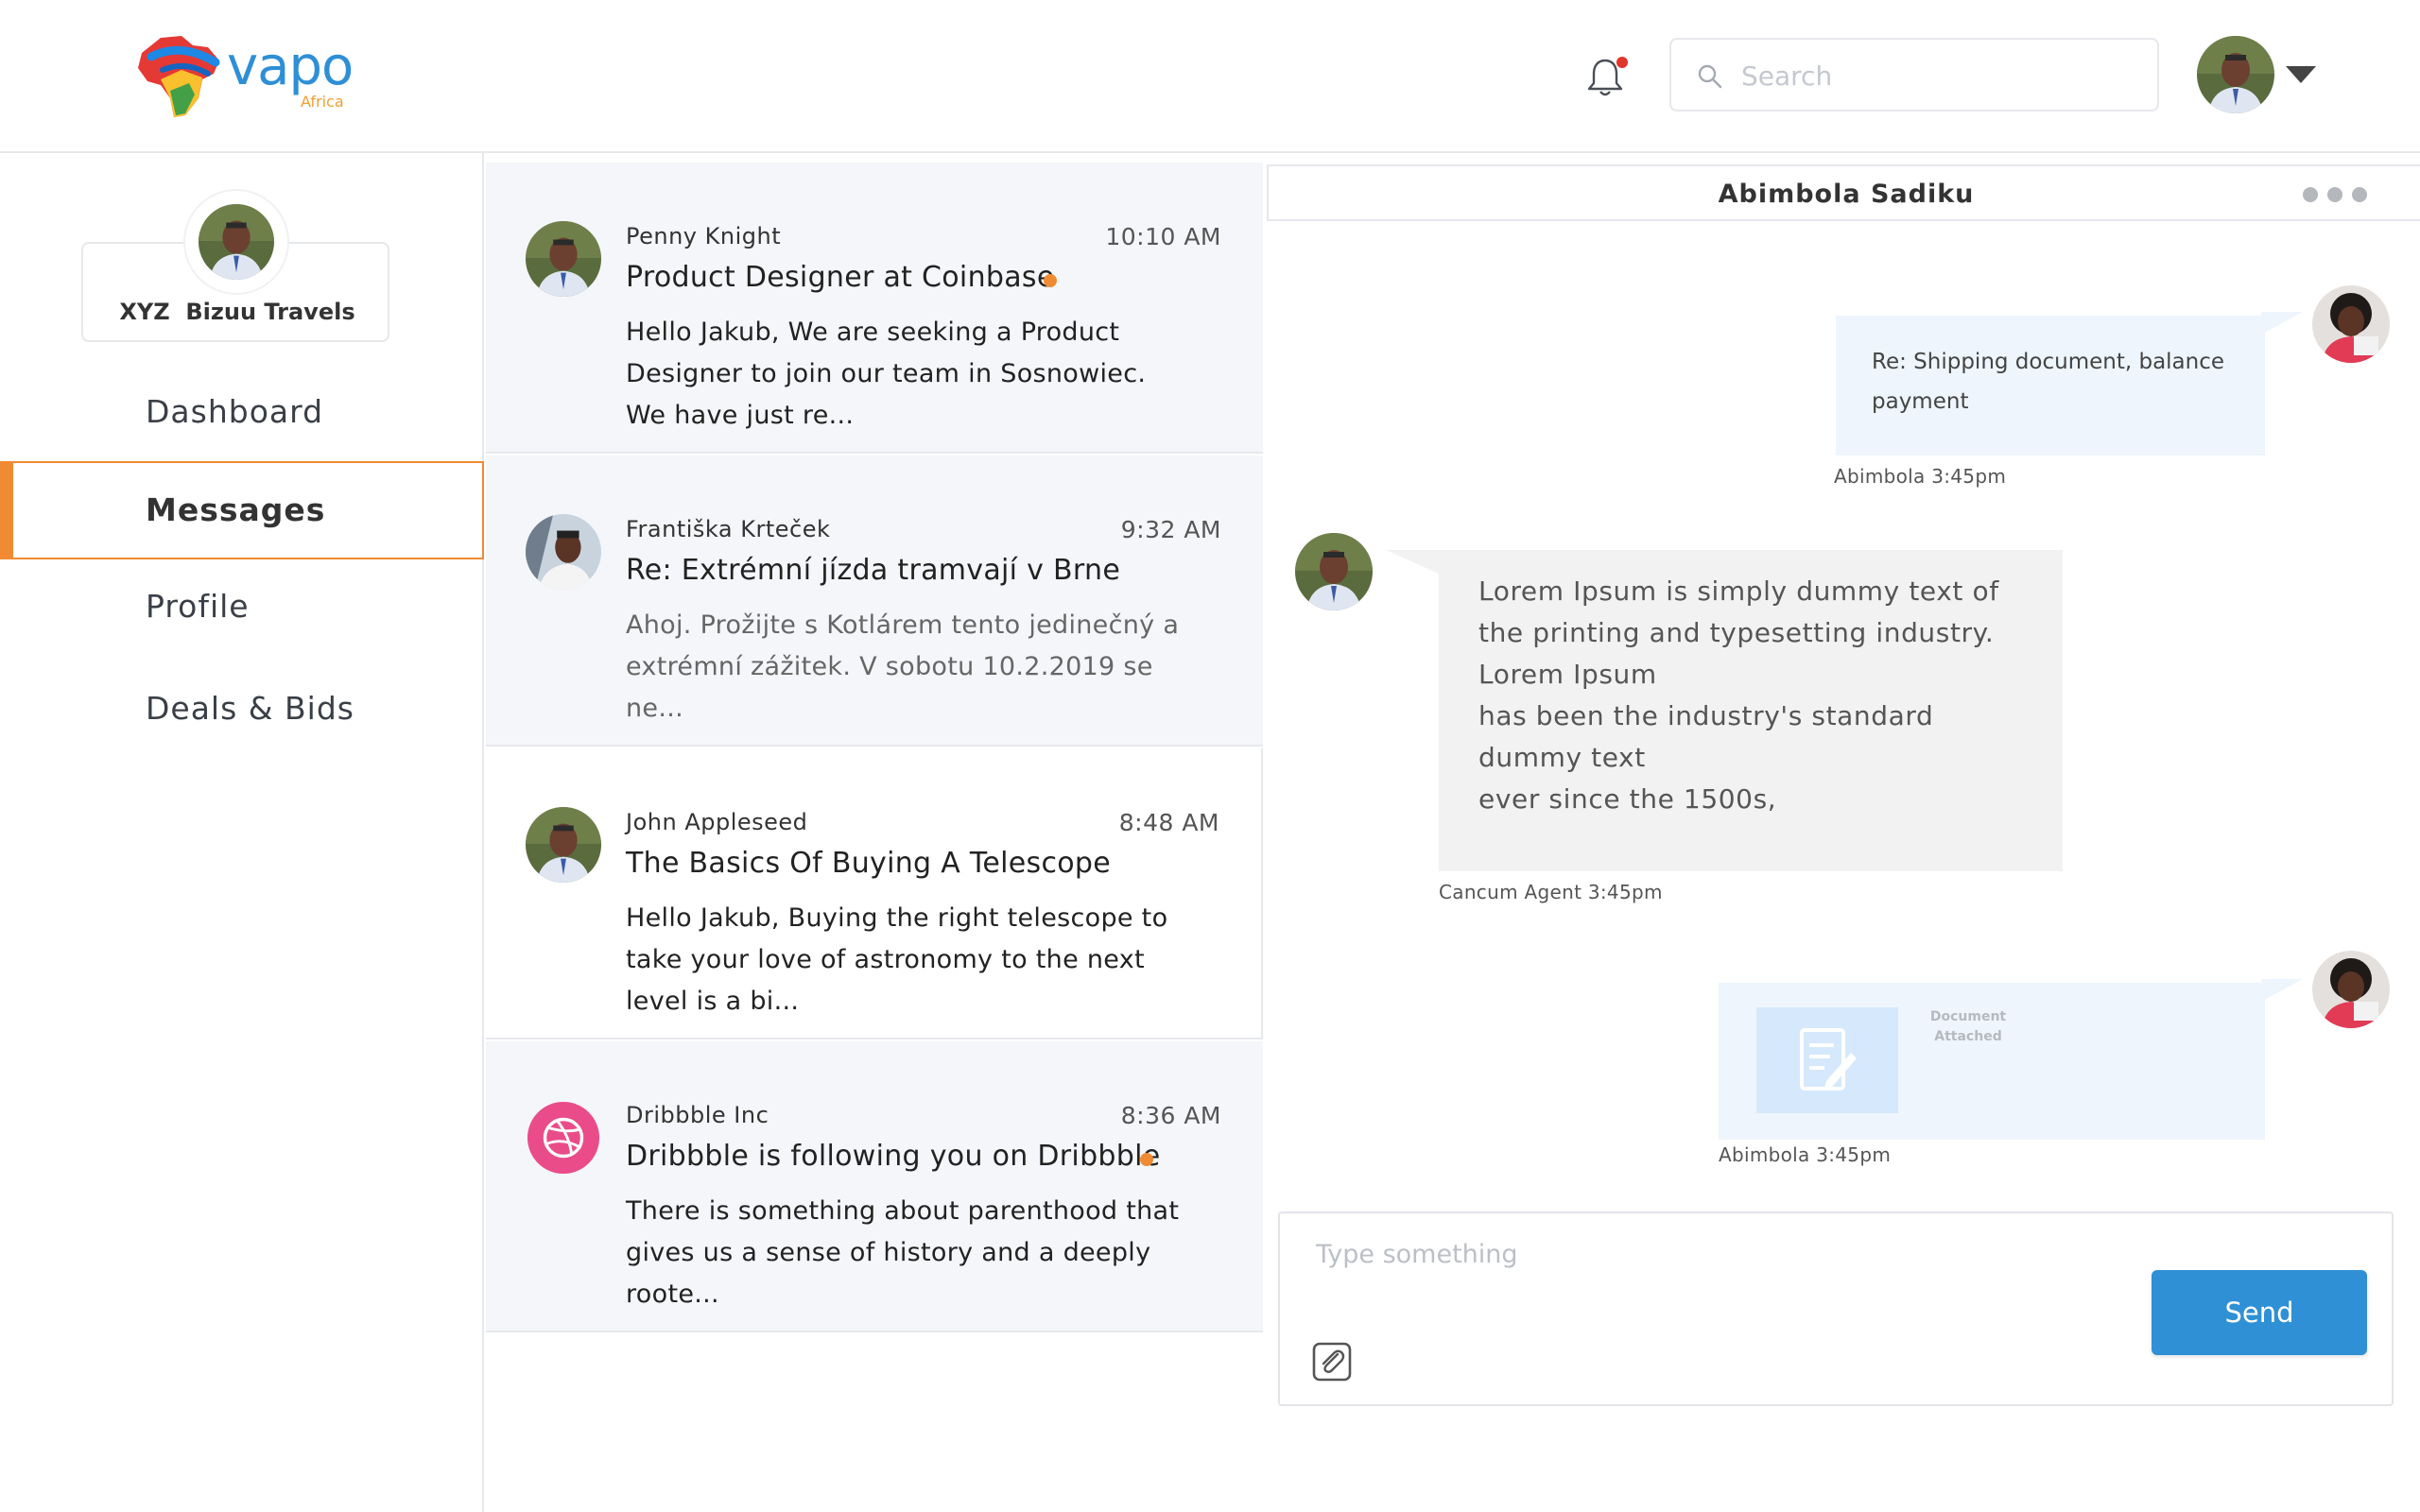  What do you see at coordinates (322, 102) in the screenshot?
I see `brand-subtitle: Africa` at bounding box center [322, 102].